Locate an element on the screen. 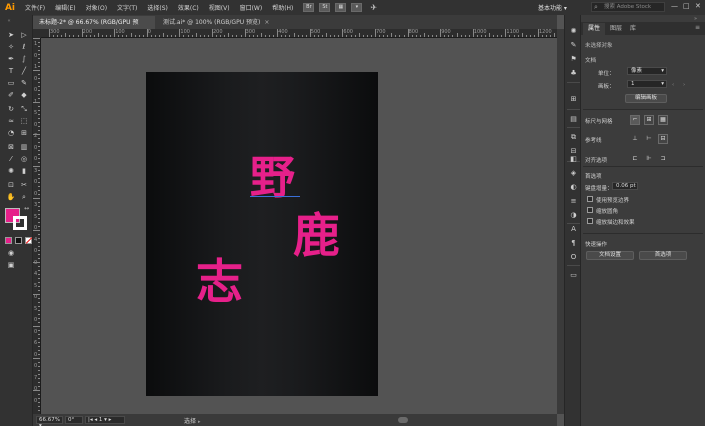  text-ye: 野 is located at coordinates (272, 177).